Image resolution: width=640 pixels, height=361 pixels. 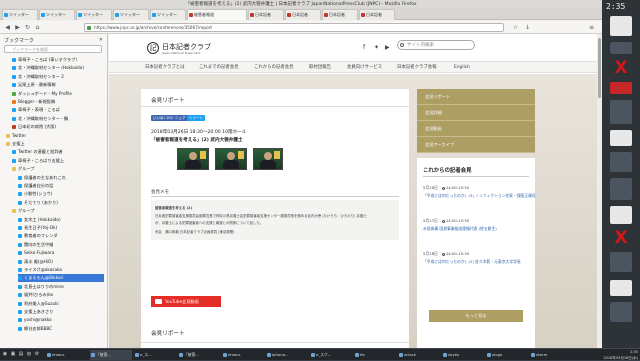 I want to click on bookmark-item: 保護者自分の話, so click(x=61, y=186).